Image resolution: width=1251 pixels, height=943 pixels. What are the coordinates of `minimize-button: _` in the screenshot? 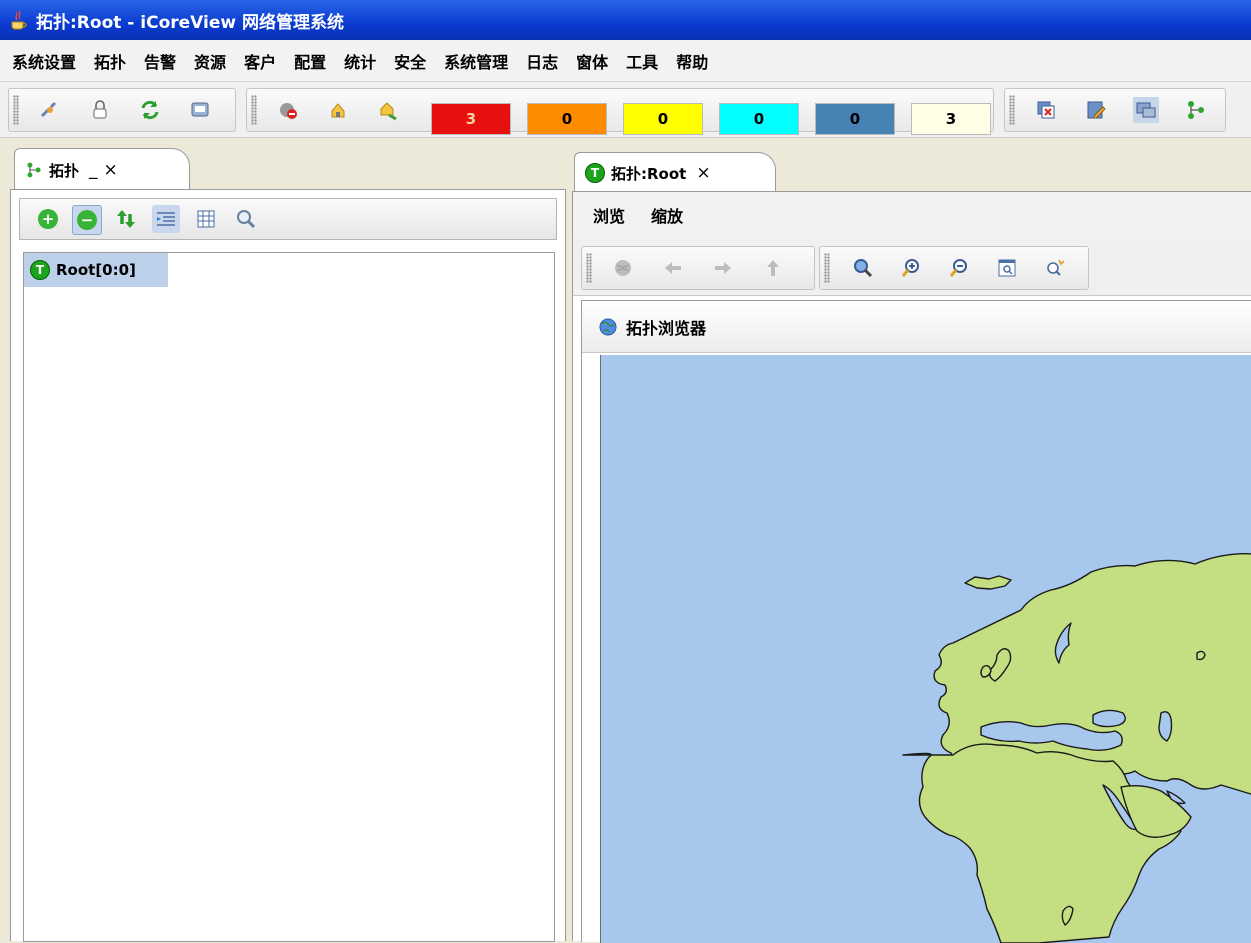 It's located at (93, 170).